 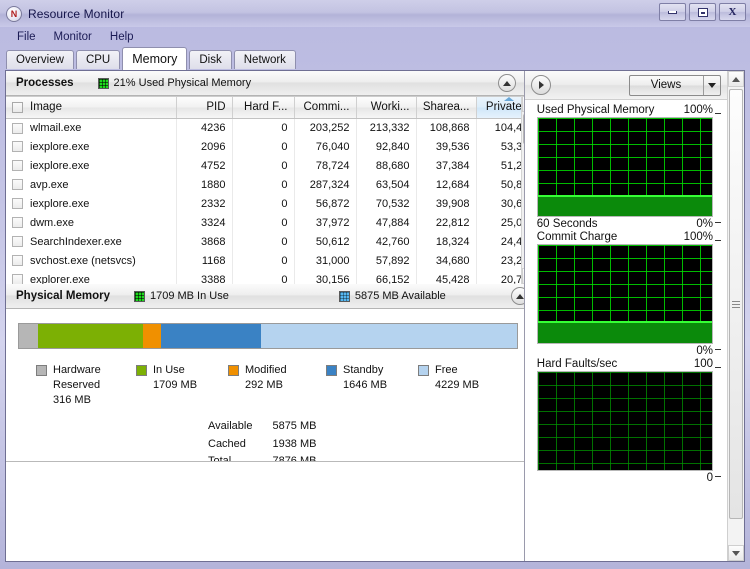 I want to click on processes-title: Processes, so click(x=45, y=83).